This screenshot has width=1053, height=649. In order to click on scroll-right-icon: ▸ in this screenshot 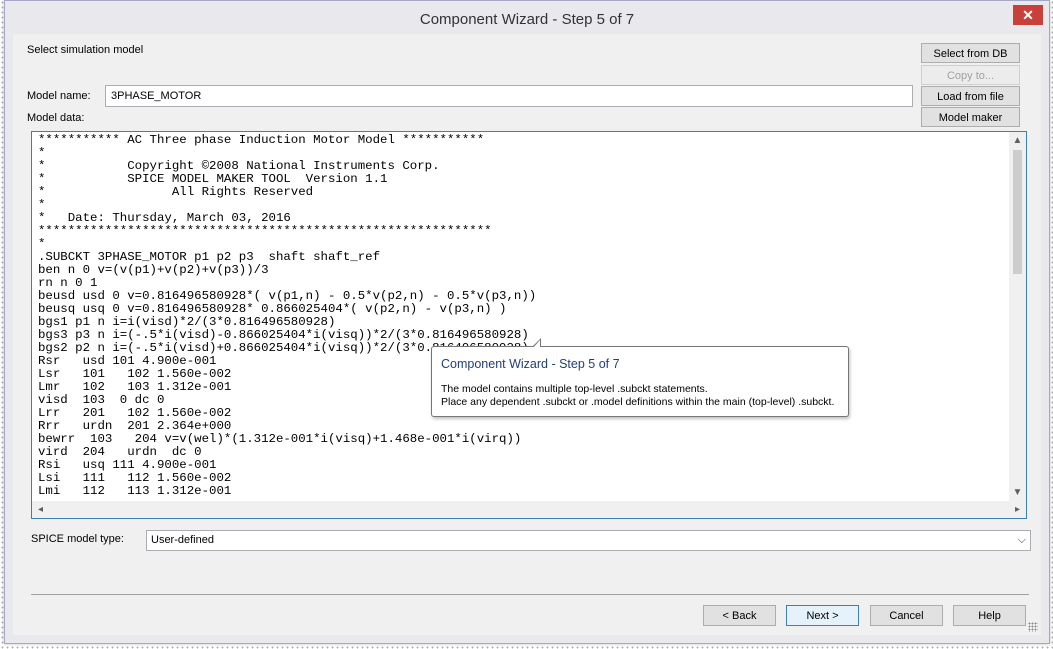, I will do `click(1017, 509)`.